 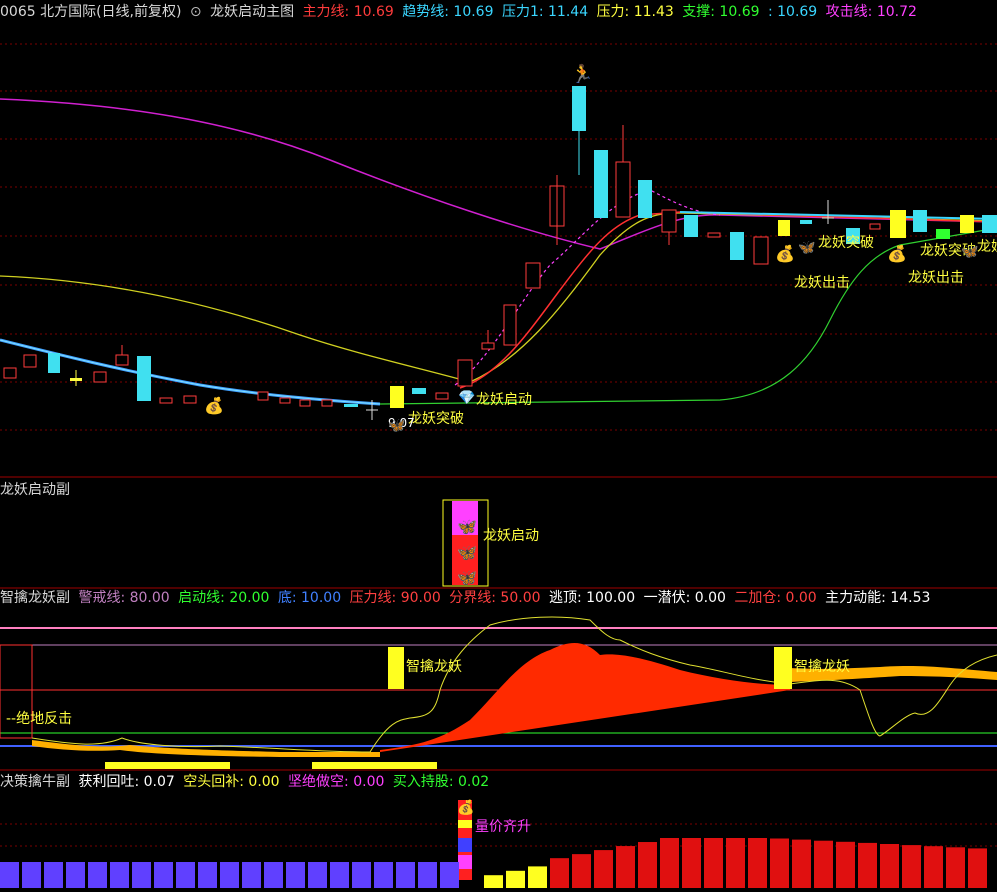 I want to click on indicator-value: 警戒线: 80.00, so click(x=124, y=598).